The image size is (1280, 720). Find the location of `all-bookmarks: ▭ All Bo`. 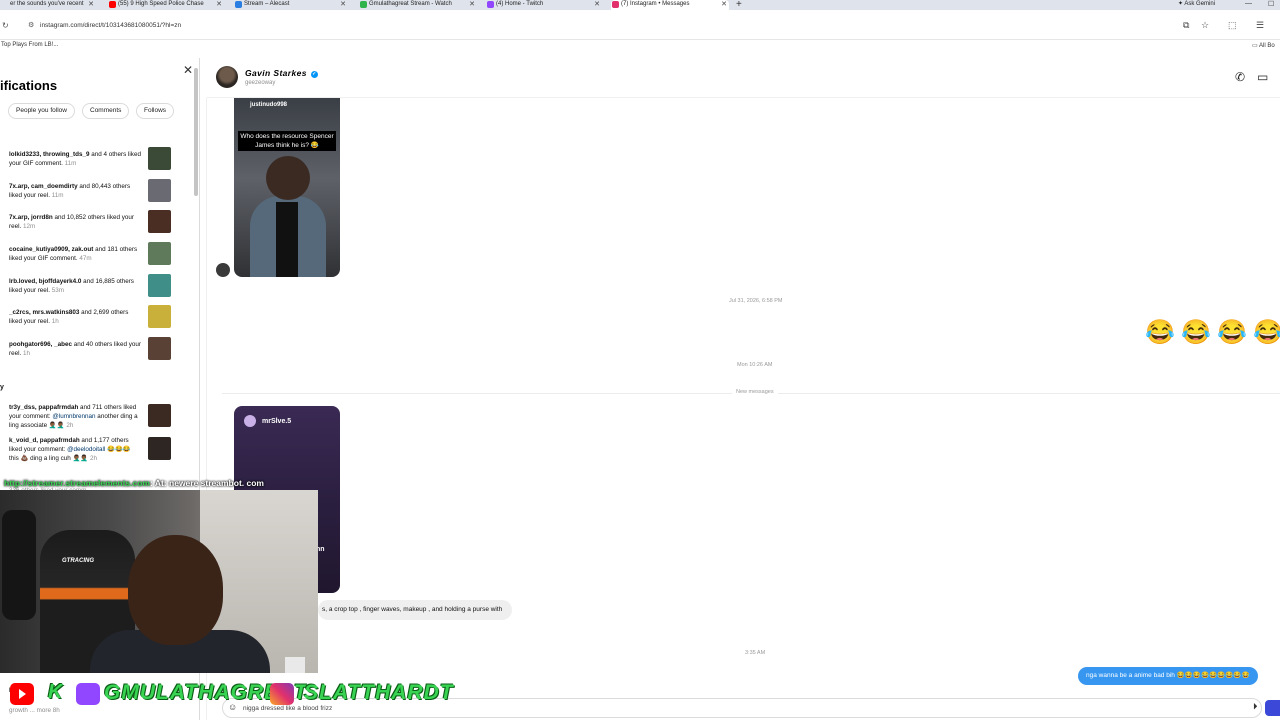

all-bookmarks: ▭ All Bo is located at coordinates (1263, 45).